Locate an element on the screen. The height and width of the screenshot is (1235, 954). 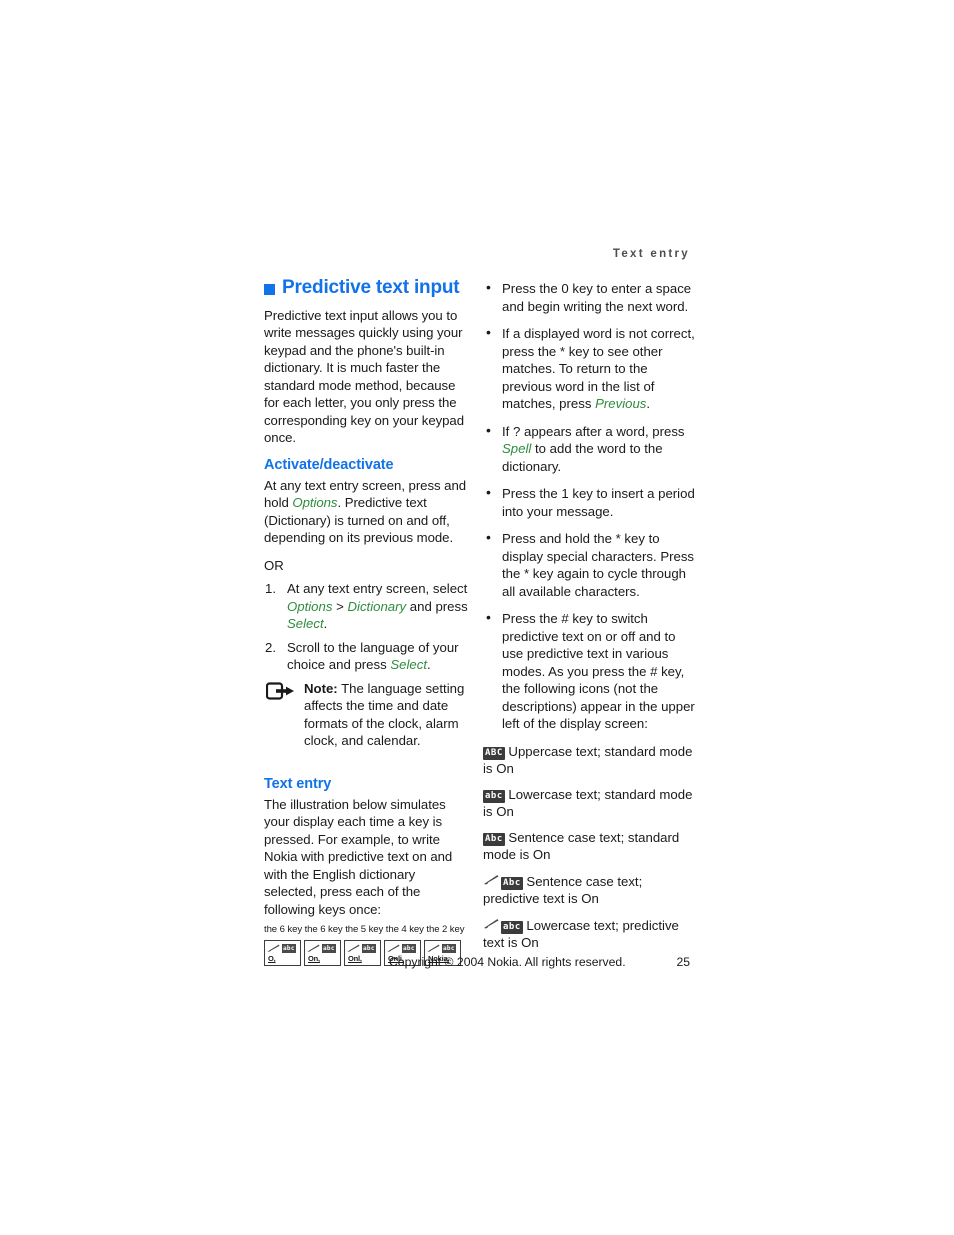
bullet-italic-previous: Previous is located at coordinates (621, 403).